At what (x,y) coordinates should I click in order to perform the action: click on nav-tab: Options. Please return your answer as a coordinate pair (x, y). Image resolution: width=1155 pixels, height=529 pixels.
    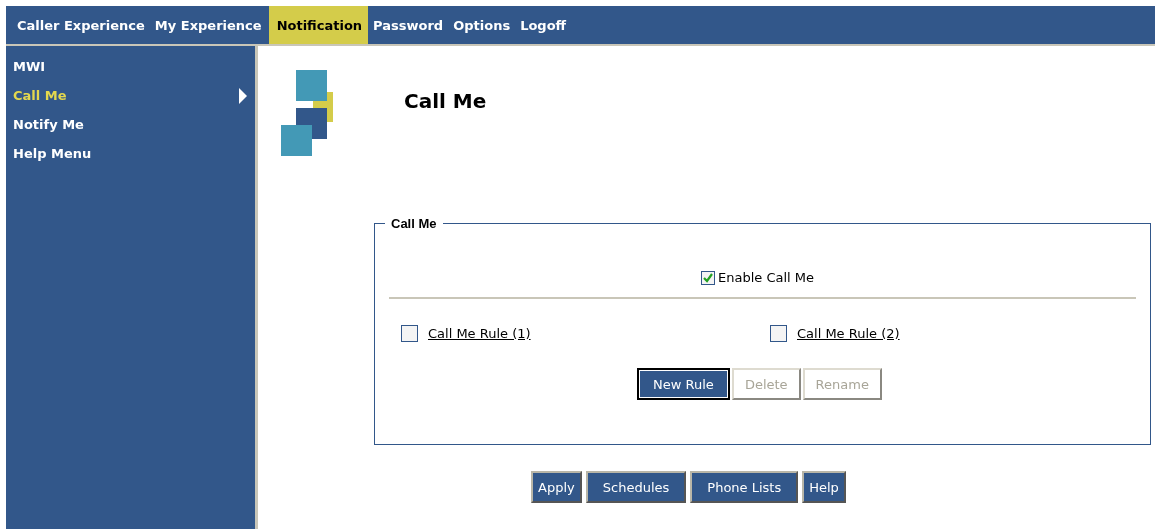
    Looking at the image, I should click on (483, 25).